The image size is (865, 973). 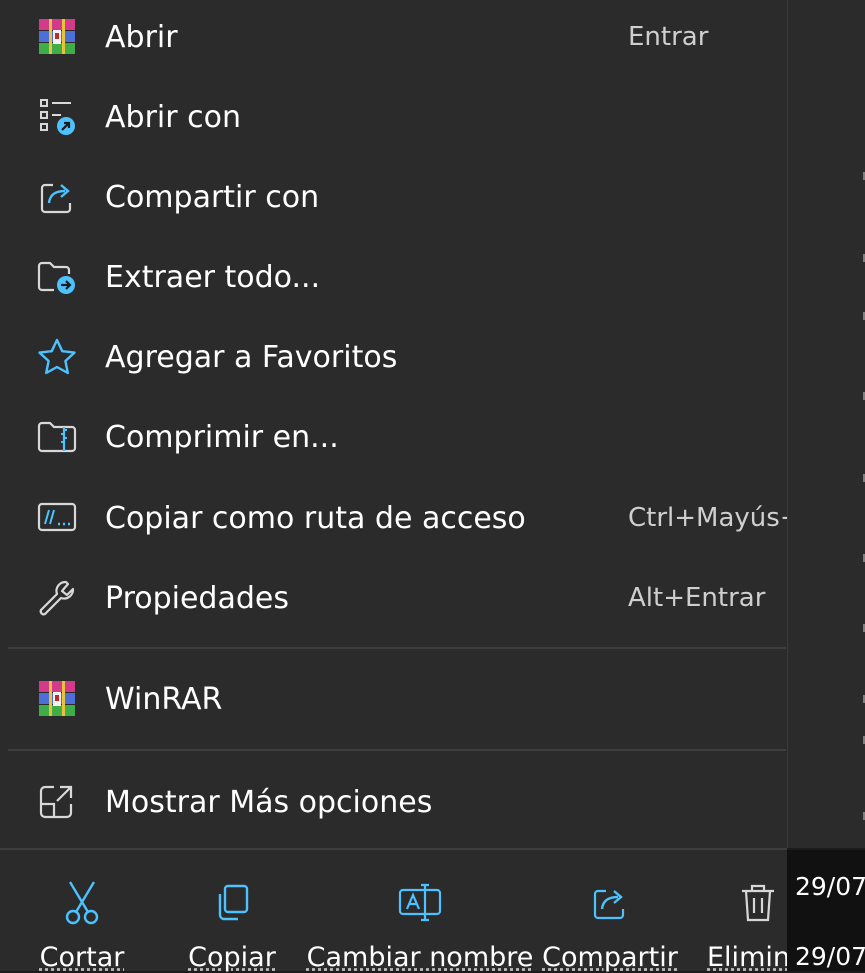 I want to click on shortcut-text: Entrar, so click(x=668, y=37).